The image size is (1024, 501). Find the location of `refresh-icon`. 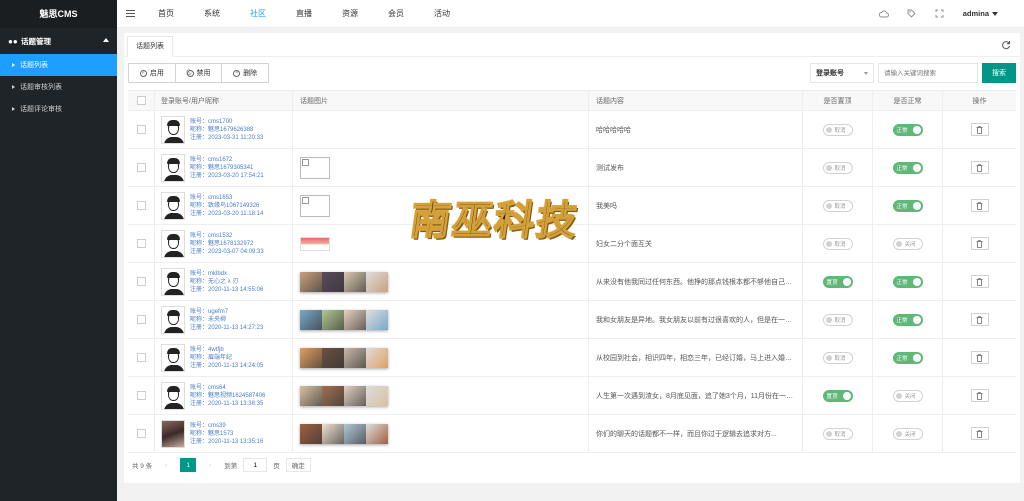

refresh-icon is located at coordinates (1006, 45).